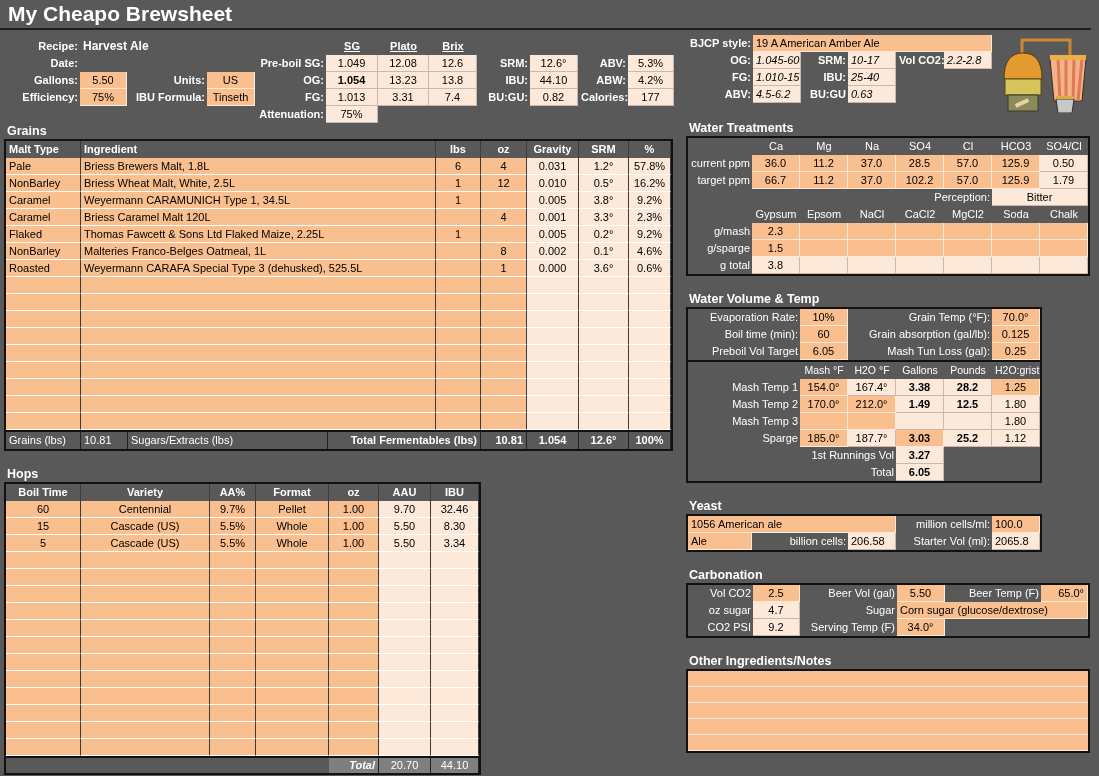 The width and height of the screenshot is (1099, 776). I want to click on input-cell: Centennial, so click(145, 509).